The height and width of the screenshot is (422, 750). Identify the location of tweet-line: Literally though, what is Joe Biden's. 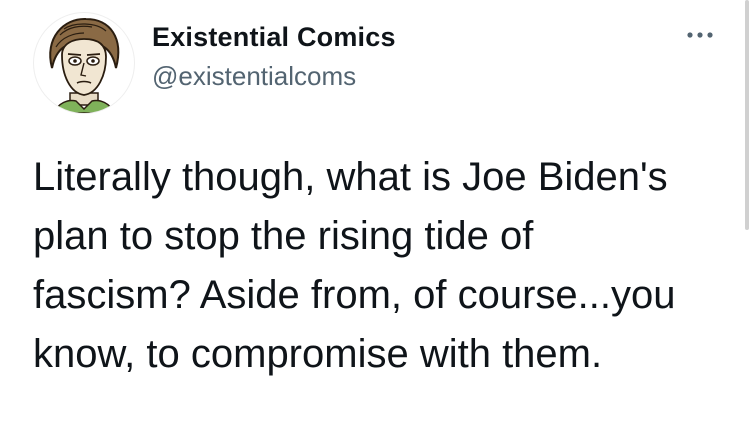
(350, 177).